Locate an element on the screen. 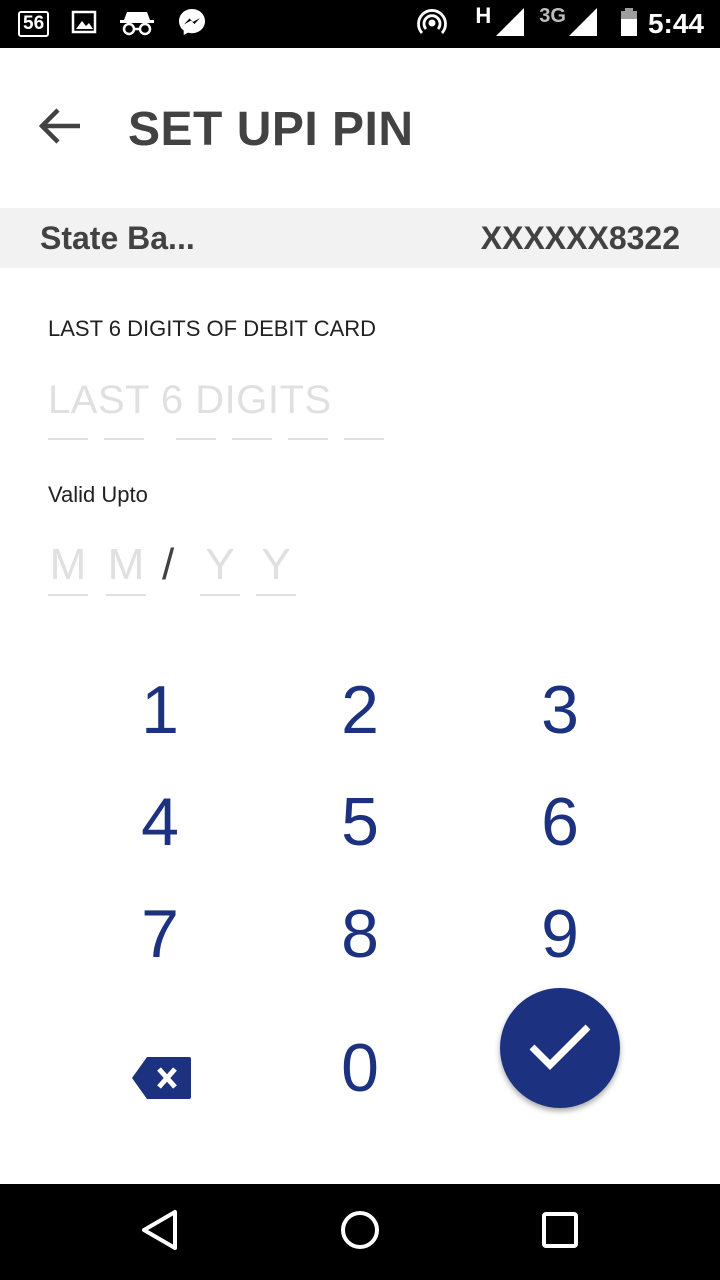 This screenshot has width=720, height=1280. submit-button is located at coordinates (560, 1048).